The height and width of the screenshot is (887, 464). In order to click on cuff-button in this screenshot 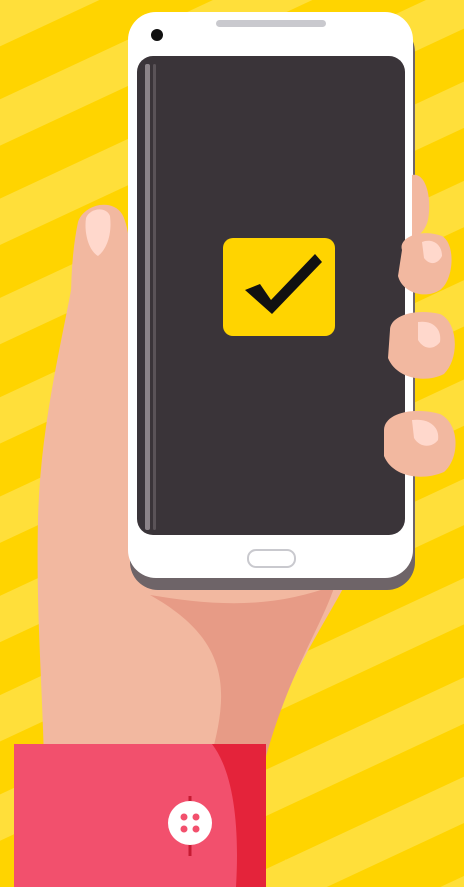, I will do `click(190, 823)`.